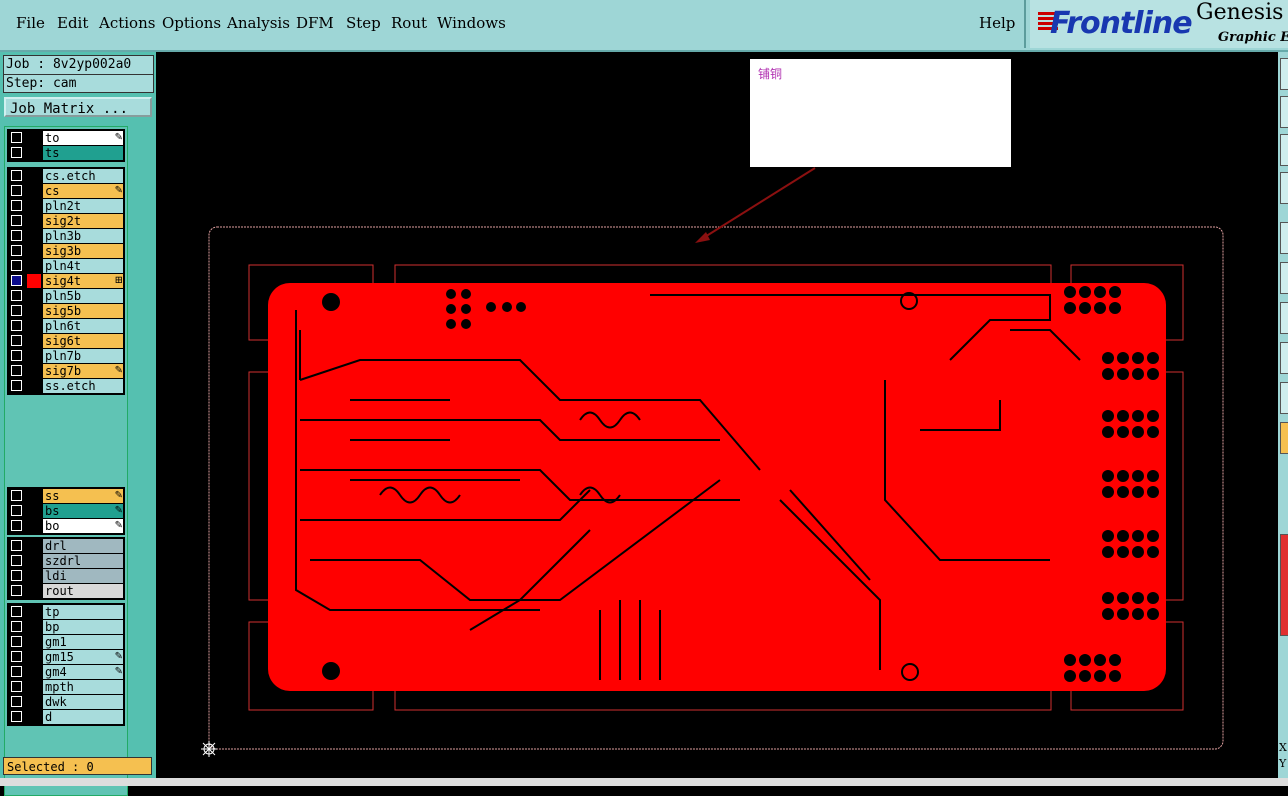 The image size is (1288, 796). I want to click on layer-row: drl, so click(66, 546).